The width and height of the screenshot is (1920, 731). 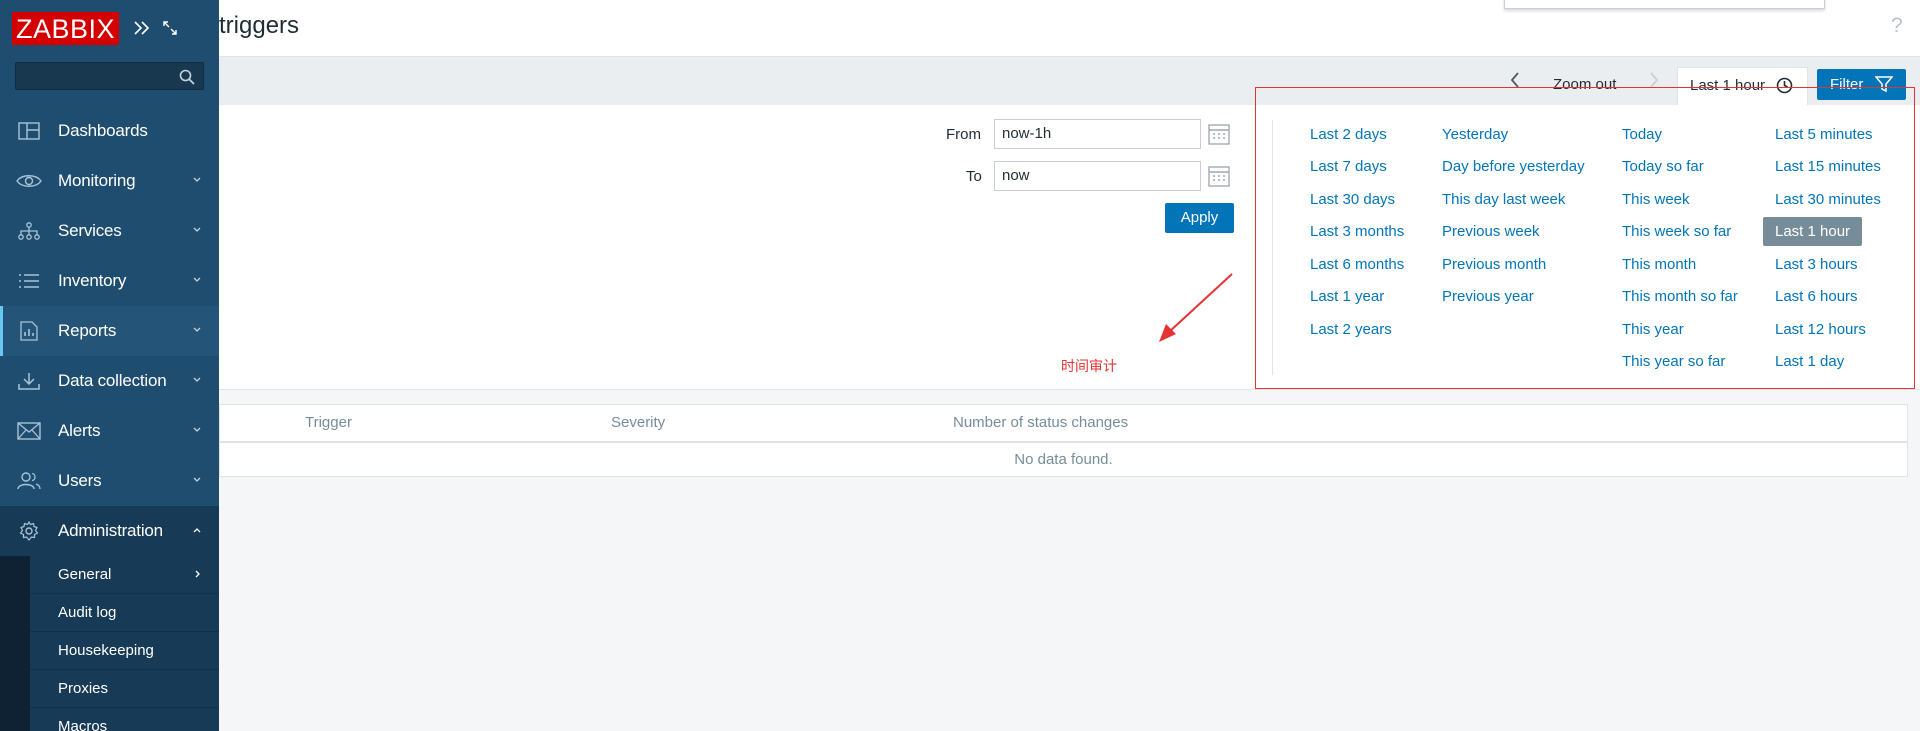 I want to click on menu-item-administration: Administration, so click(x=109, y=531).